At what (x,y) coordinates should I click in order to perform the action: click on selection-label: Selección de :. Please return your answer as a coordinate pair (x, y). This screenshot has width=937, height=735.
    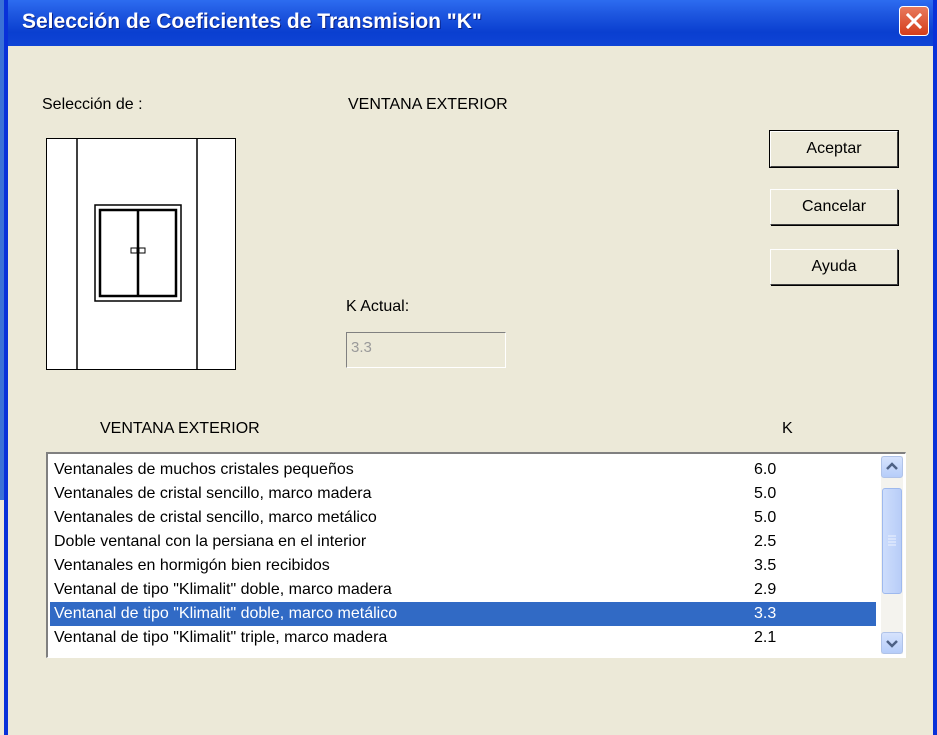
    Looking at the image, I should click on (92, 104).